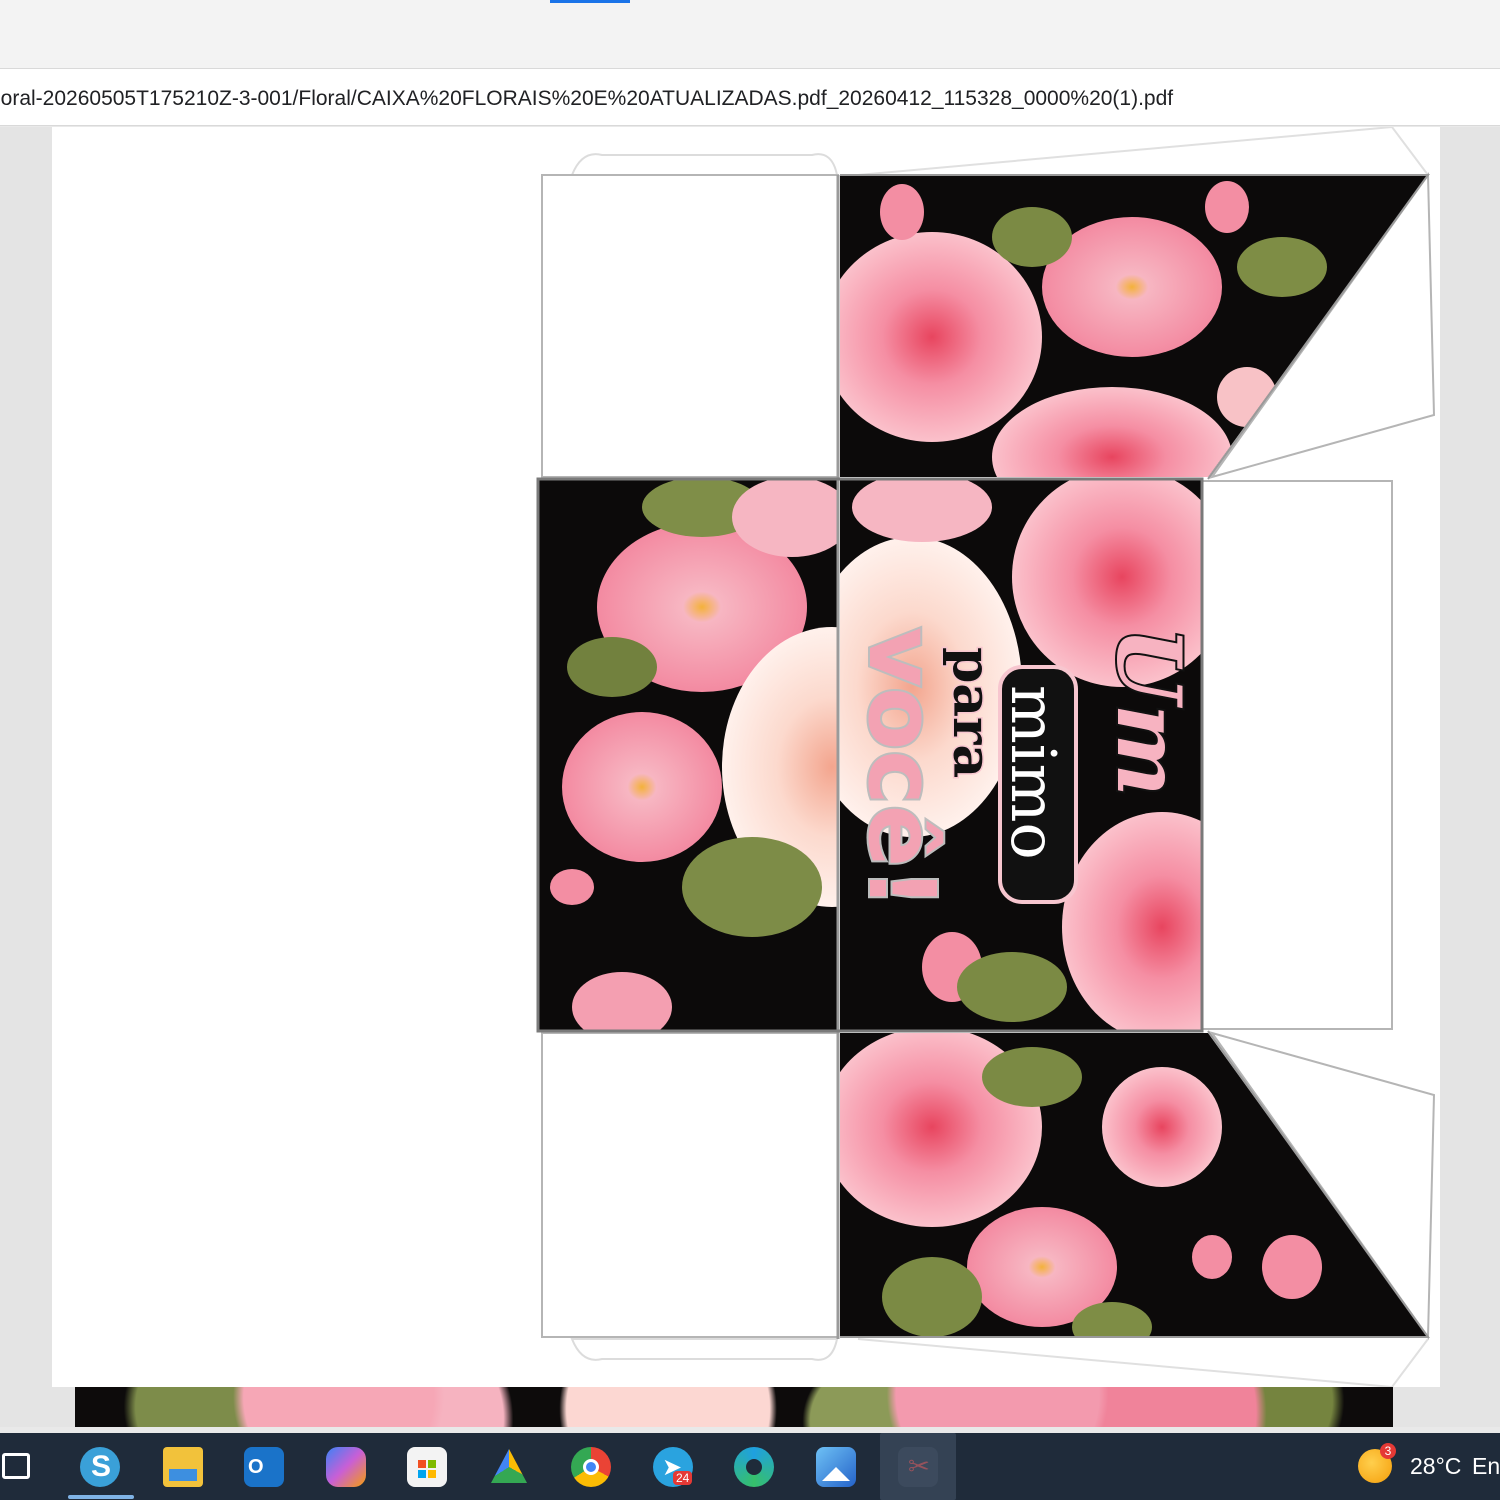 The width and height of the screenshot is (1500, 1500). I want to click on microsoft-store-icon, so click(427, 1467).